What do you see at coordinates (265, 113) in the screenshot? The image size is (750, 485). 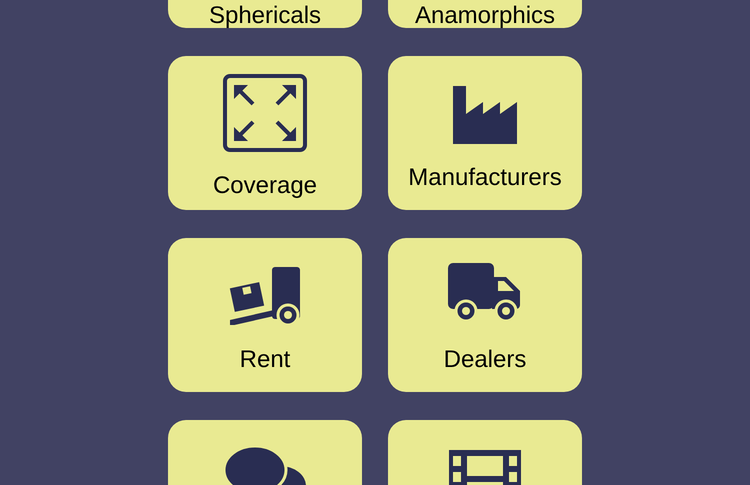 I see `expand-icon` at bounding box center [265, 113].